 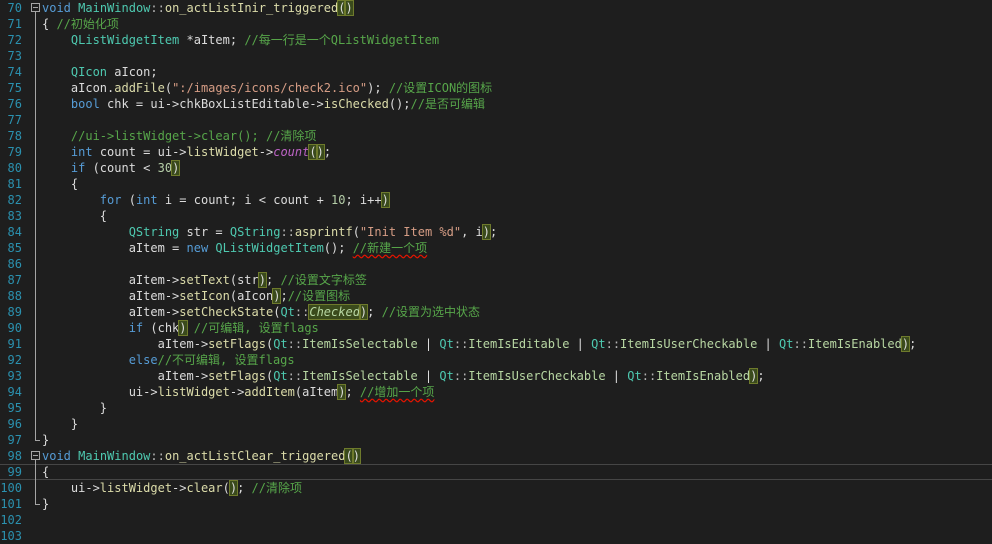 What do you see at coordinates (496, 488) in the screenshot?
I see `code-line: 100 ui->listWidget->clear(); //清除项` at bounding box center [496, 488].